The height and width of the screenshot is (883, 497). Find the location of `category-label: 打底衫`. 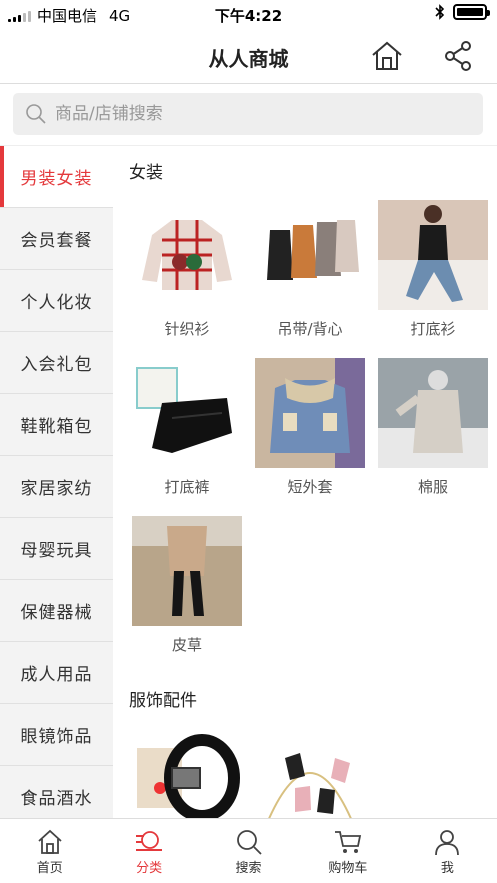

category-label: 打底衫 is located at coordinates (433, 329).